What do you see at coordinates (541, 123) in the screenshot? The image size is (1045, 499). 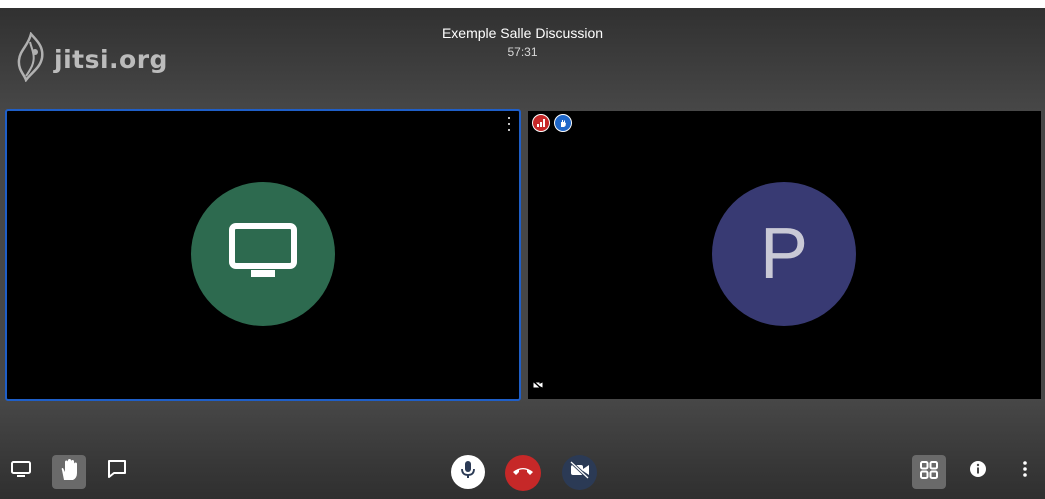 I see `connection-quality-icon` at bounding box center [541, 123].